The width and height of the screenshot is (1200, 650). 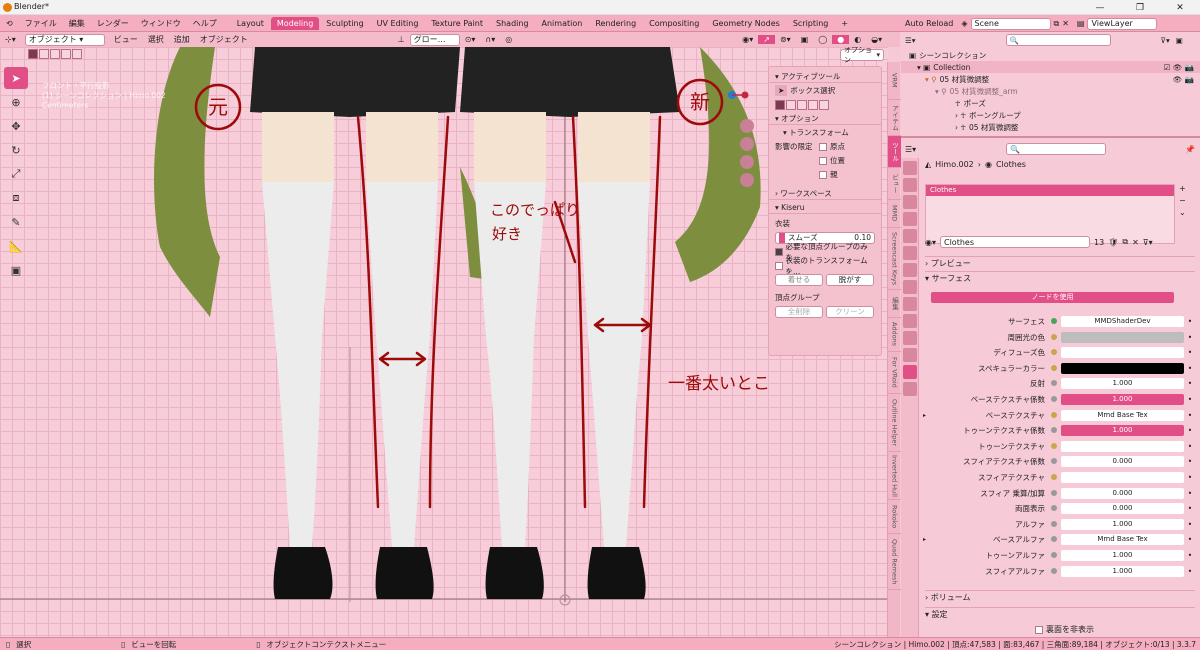 What do you see at coordinates (512, 23) in the screenshot?
I see `tab-shading: Shading` at bounding box center [512, 23].